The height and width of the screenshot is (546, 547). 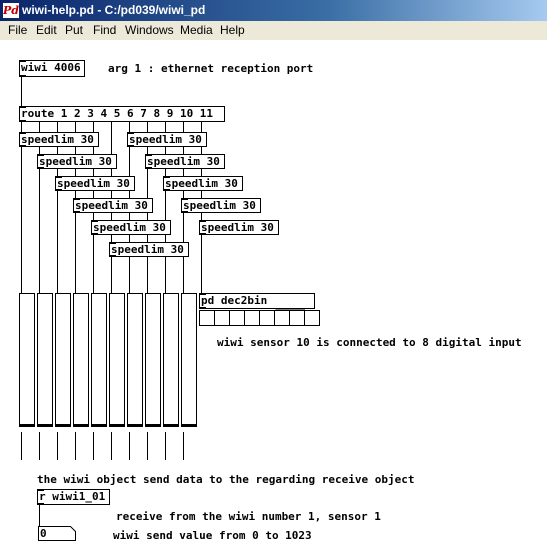 What do you see at coordinates (46, 30) in the screenshot?
I see `menu-edit: Edit` at bounding box center [46, 30].